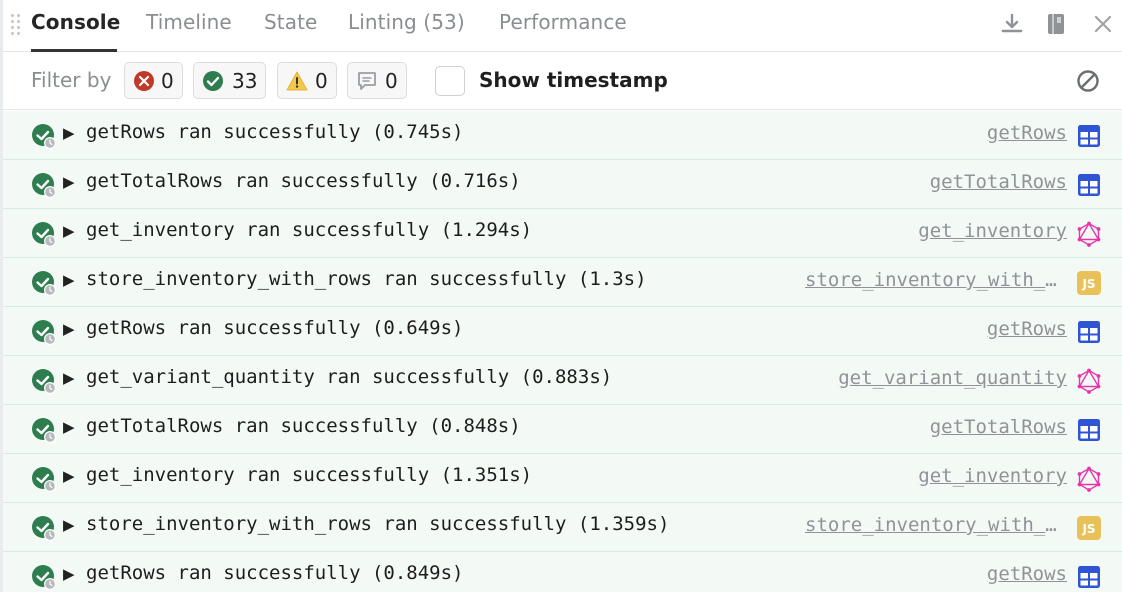 This screenshot has width=1122, height=592. I want to click on filter-warning-chip: 0, so click(307, 80).